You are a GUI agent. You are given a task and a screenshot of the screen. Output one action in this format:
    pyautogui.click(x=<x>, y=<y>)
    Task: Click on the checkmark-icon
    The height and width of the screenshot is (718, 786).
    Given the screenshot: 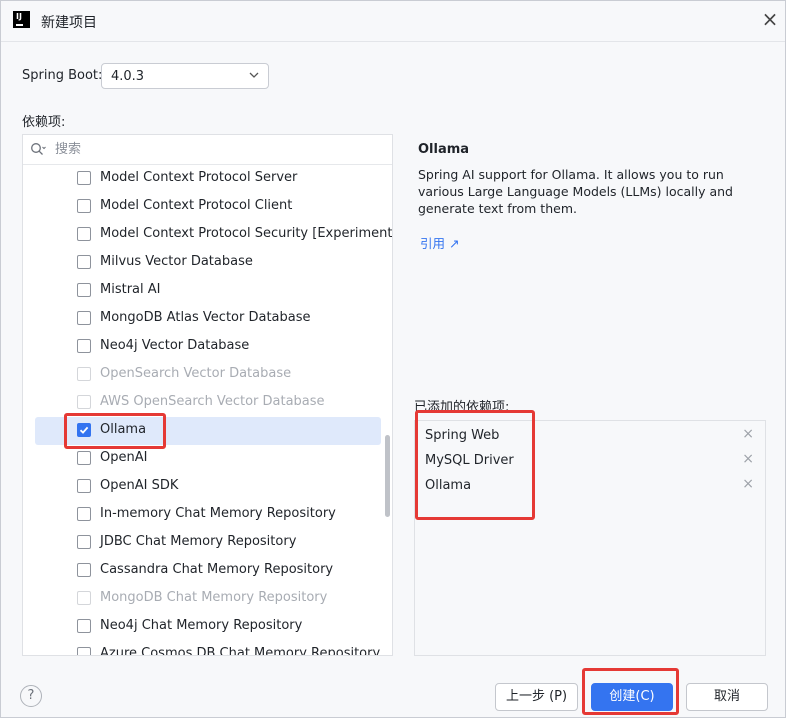 What is the action you would take?
    pyautogui.click(x=84, y=430)
    